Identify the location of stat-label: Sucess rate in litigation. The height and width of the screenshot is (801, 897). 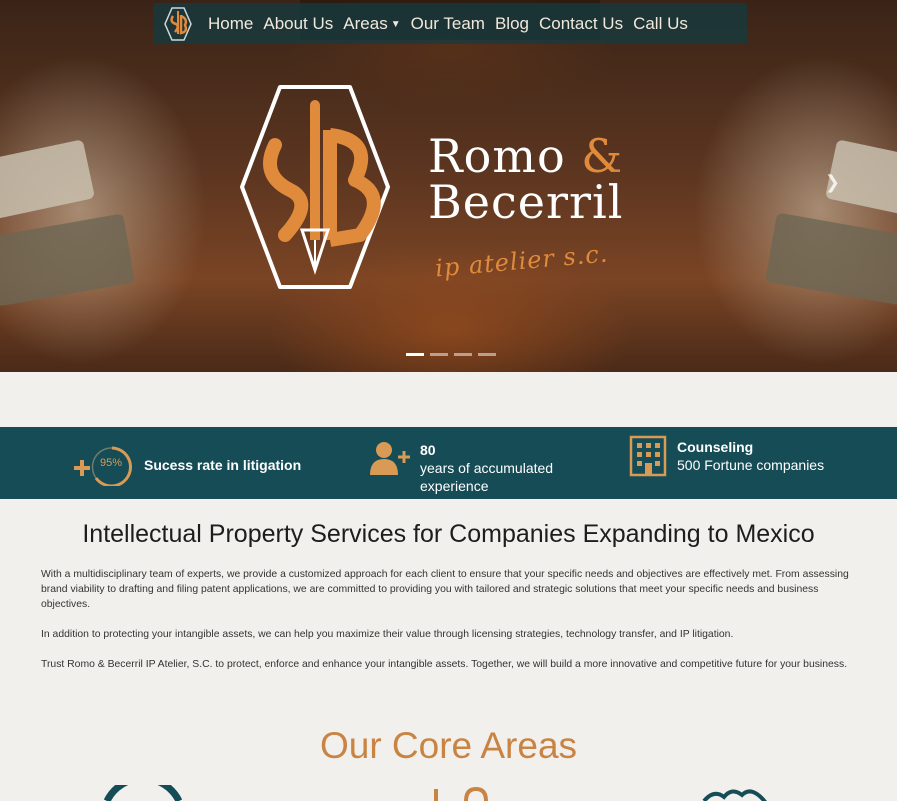
(223, 465).